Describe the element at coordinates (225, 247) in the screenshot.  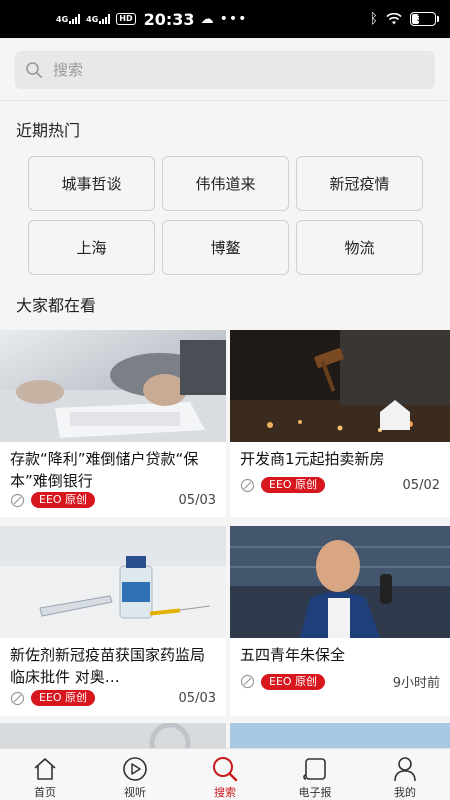
I see `hot-tag: 博鳌` at that location.